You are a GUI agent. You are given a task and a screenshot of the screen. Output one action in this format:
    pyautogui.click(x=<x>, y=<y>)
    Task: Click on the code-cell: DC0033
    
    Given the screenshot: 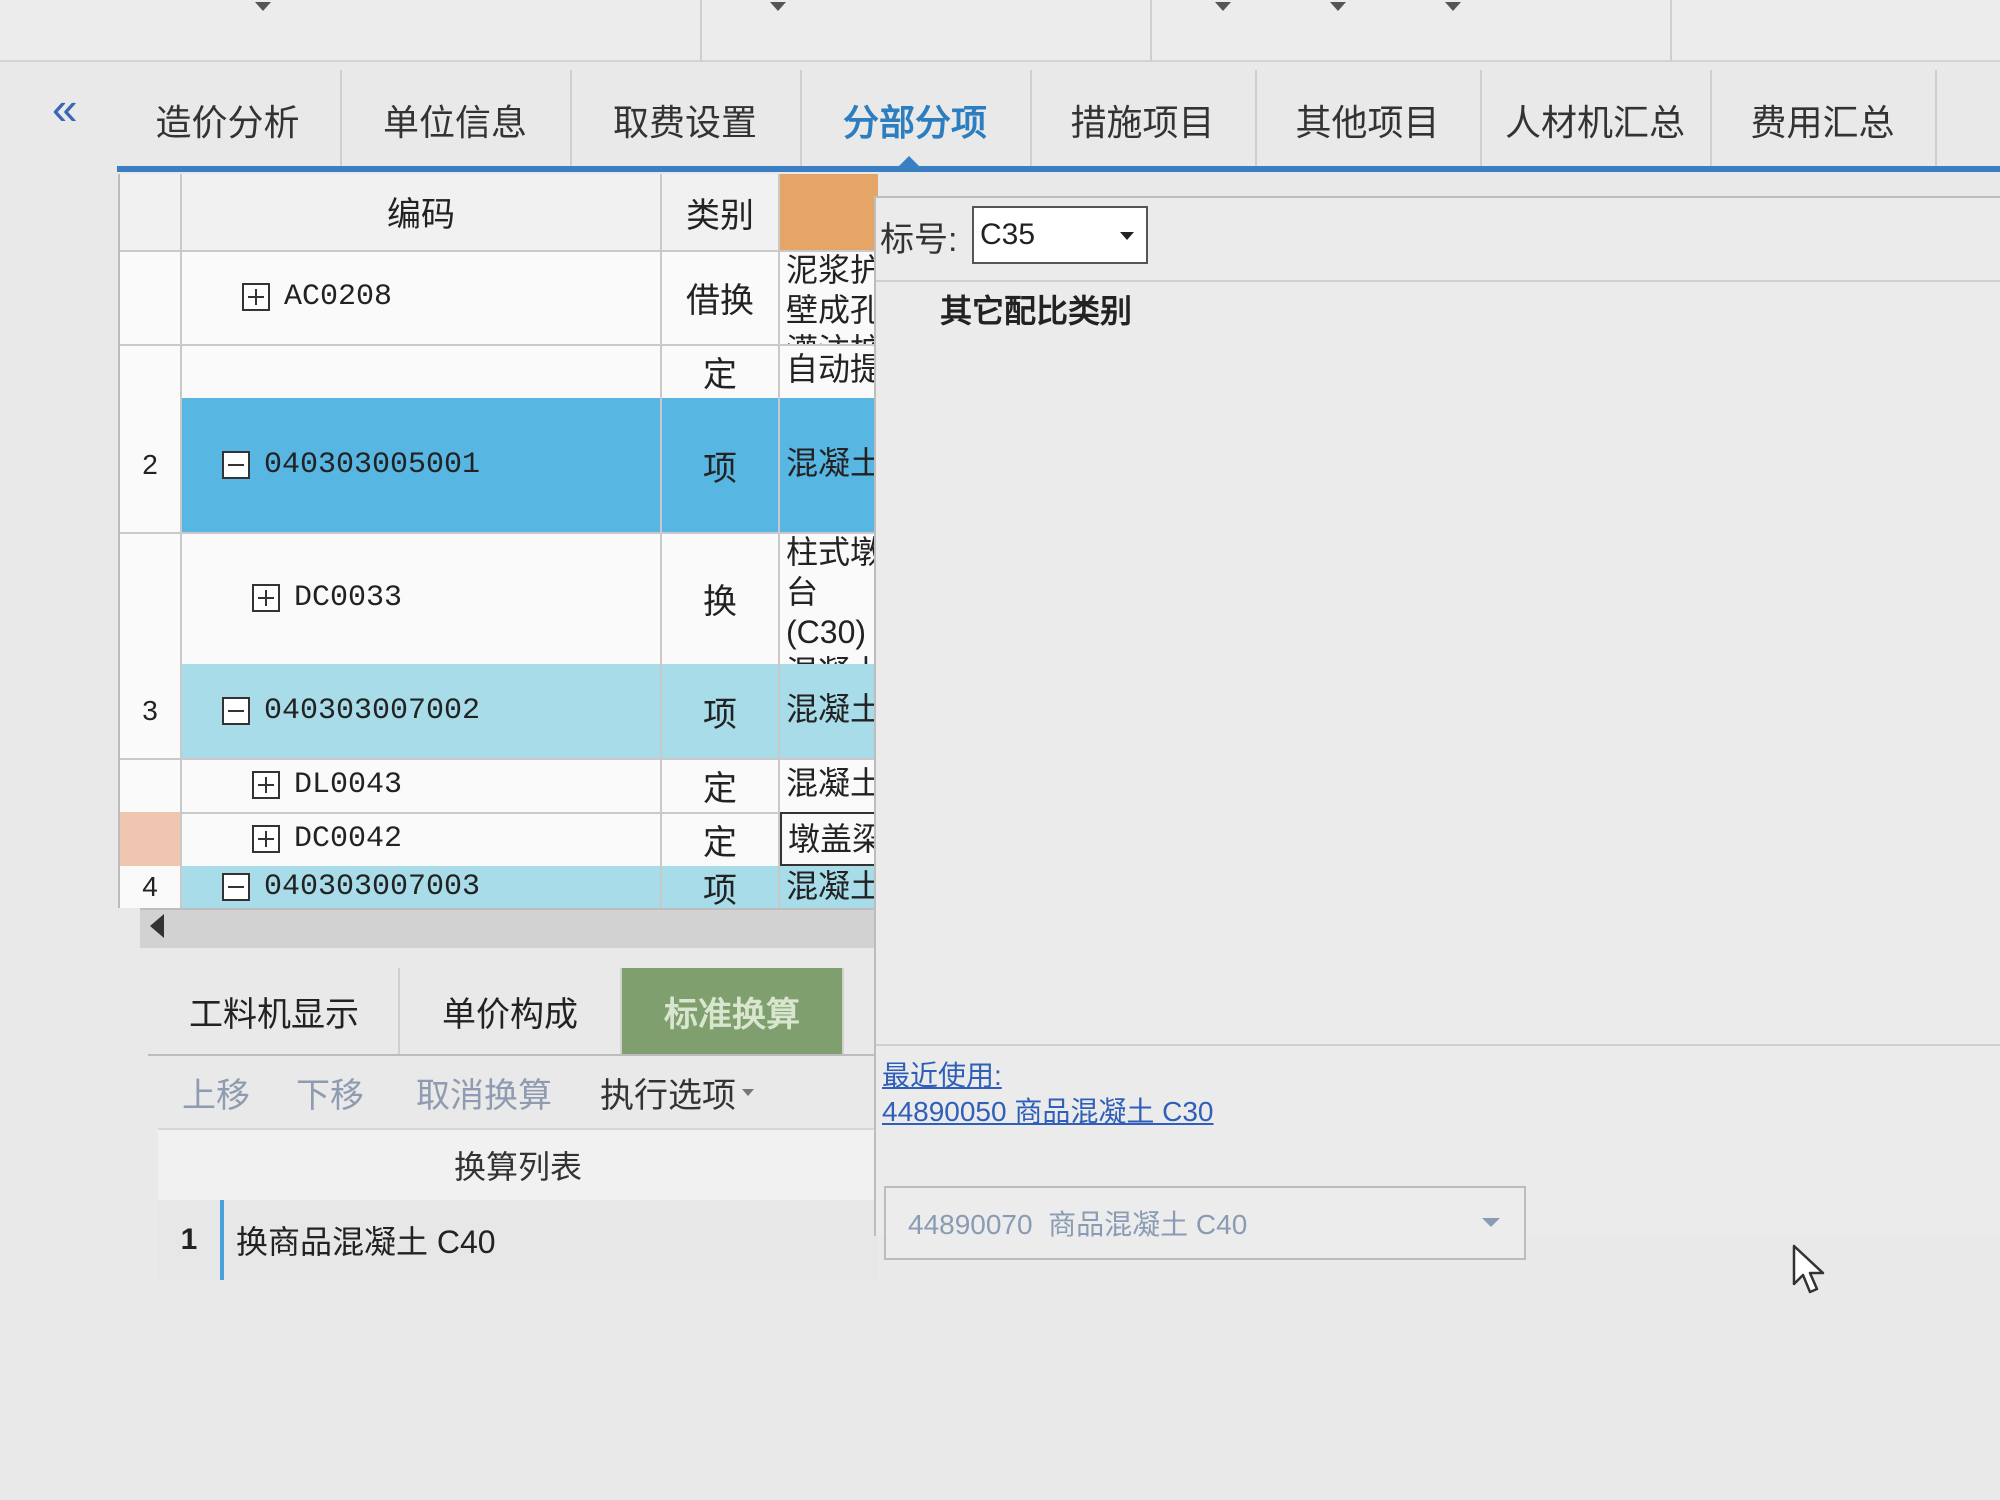 What is the action you would take?
    pyautogui.click(x=422, y=598)
    